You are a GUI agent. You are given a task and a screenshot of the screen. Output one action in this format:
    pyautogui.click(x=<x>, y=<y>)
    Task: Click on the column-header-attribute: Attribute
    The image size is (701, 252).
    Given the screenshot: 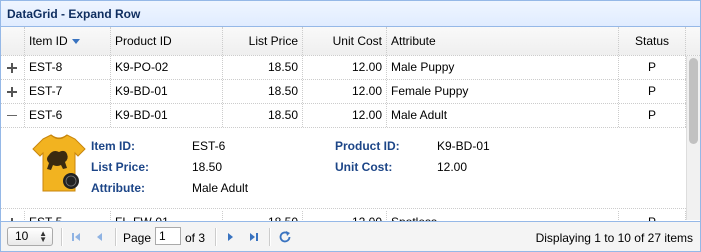 What is the action you would take?
    pyautogui.click(x=503, y=41)
    